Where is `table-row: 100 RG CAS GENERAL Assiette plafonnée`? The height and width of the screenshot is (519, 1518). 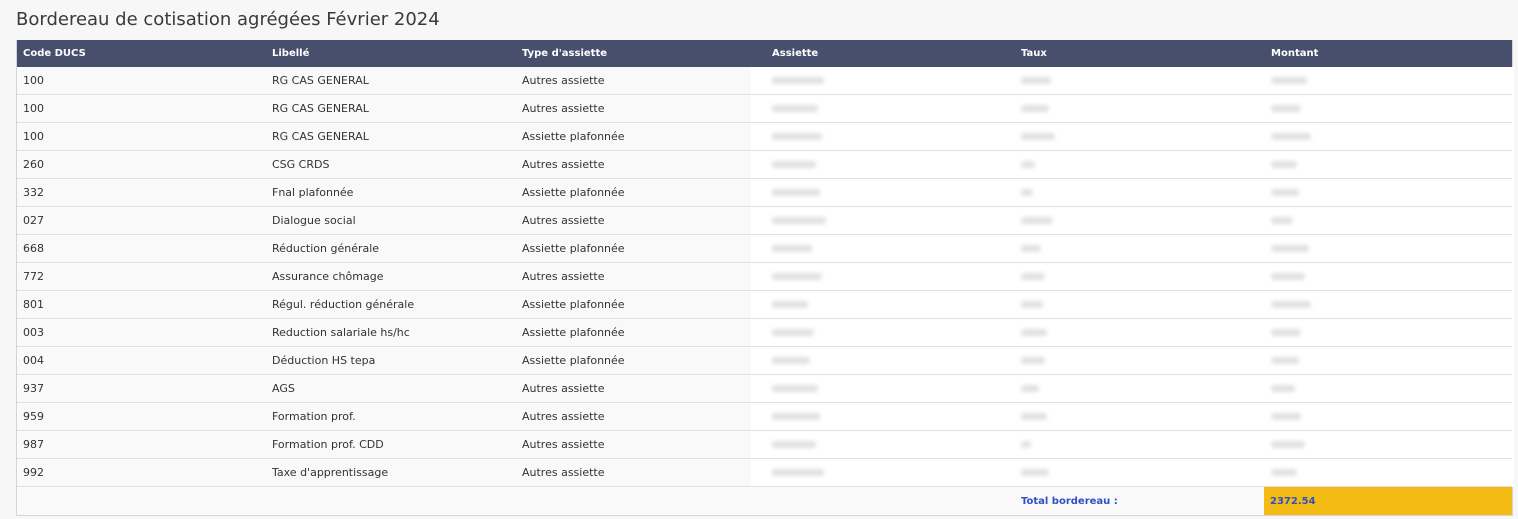 table-row: 100 RG CAS GENERAL Assiette plafonnée is located at coordinates (764, 137).